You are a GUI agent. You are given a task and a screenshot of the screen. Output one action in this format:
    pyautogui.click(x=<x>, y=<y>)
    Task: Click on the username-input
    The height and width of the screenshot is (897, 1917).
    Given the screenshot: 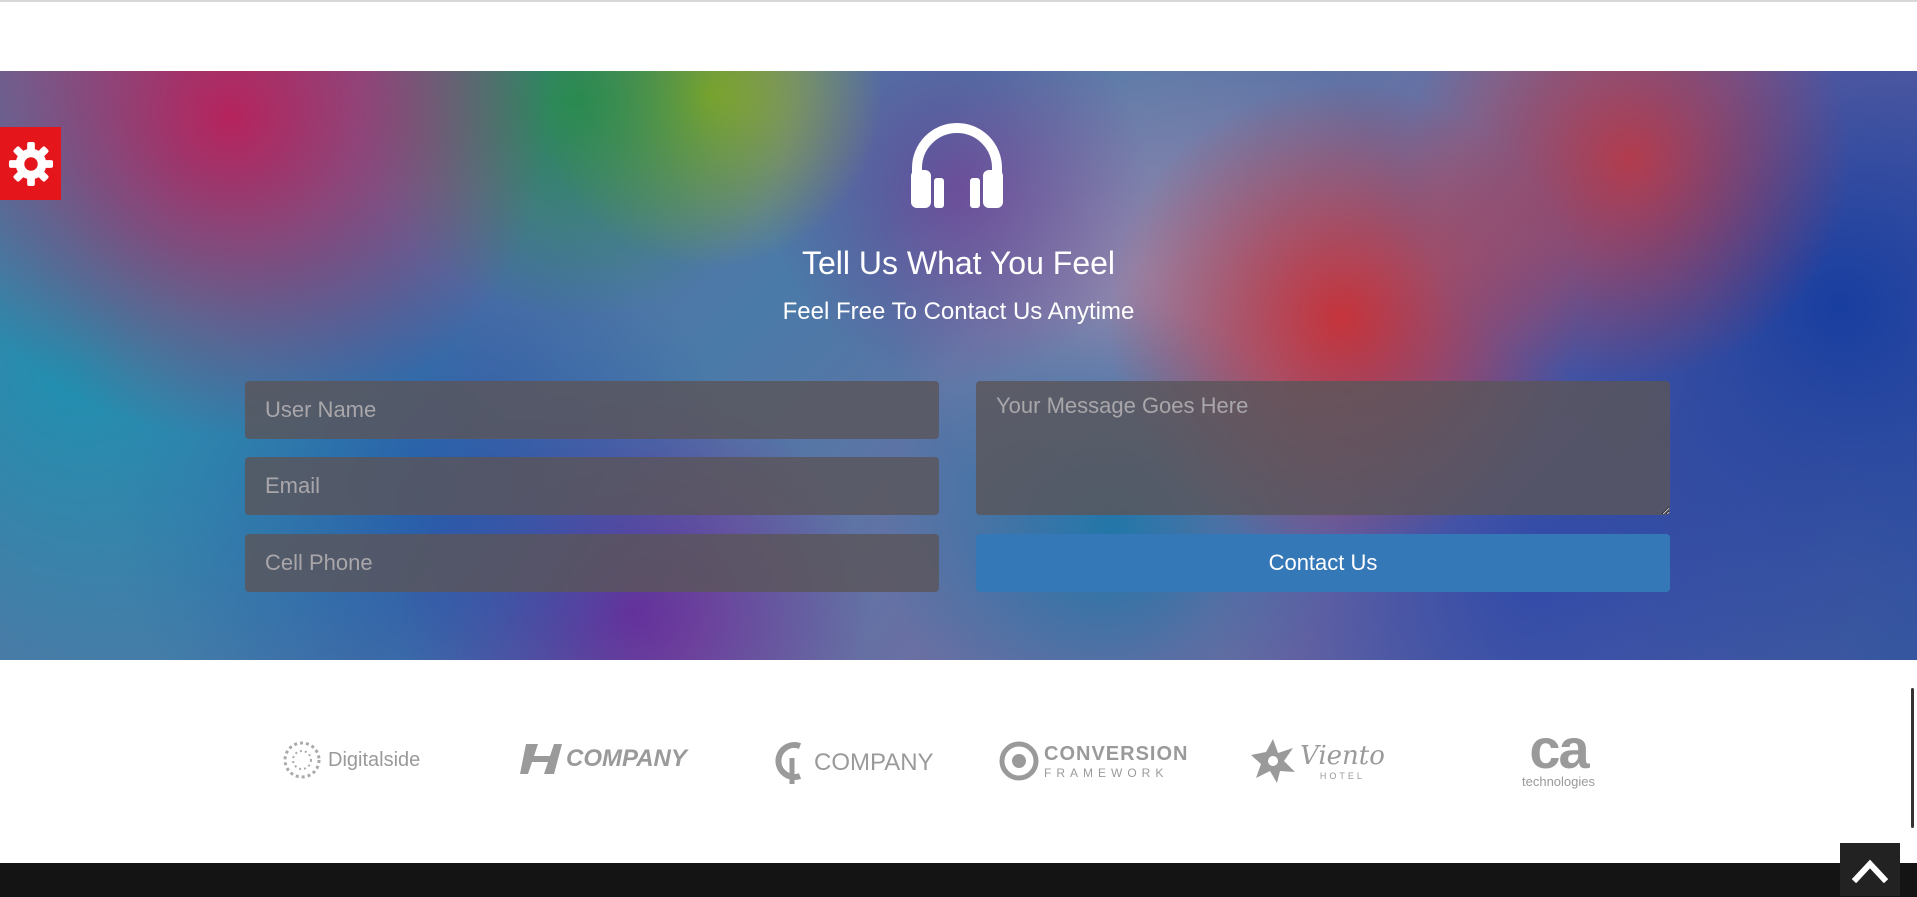 What is the action you would take?
    pyautogui.click(x=592, y=410)
    